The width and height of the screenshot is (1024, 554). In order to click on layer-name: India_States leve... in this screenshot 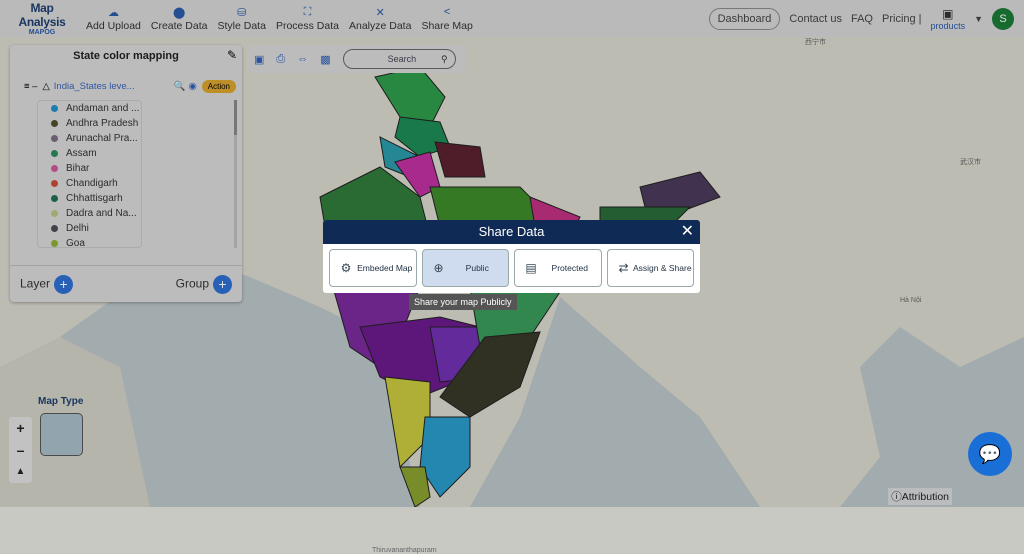, I will do `click(94, 86)`.